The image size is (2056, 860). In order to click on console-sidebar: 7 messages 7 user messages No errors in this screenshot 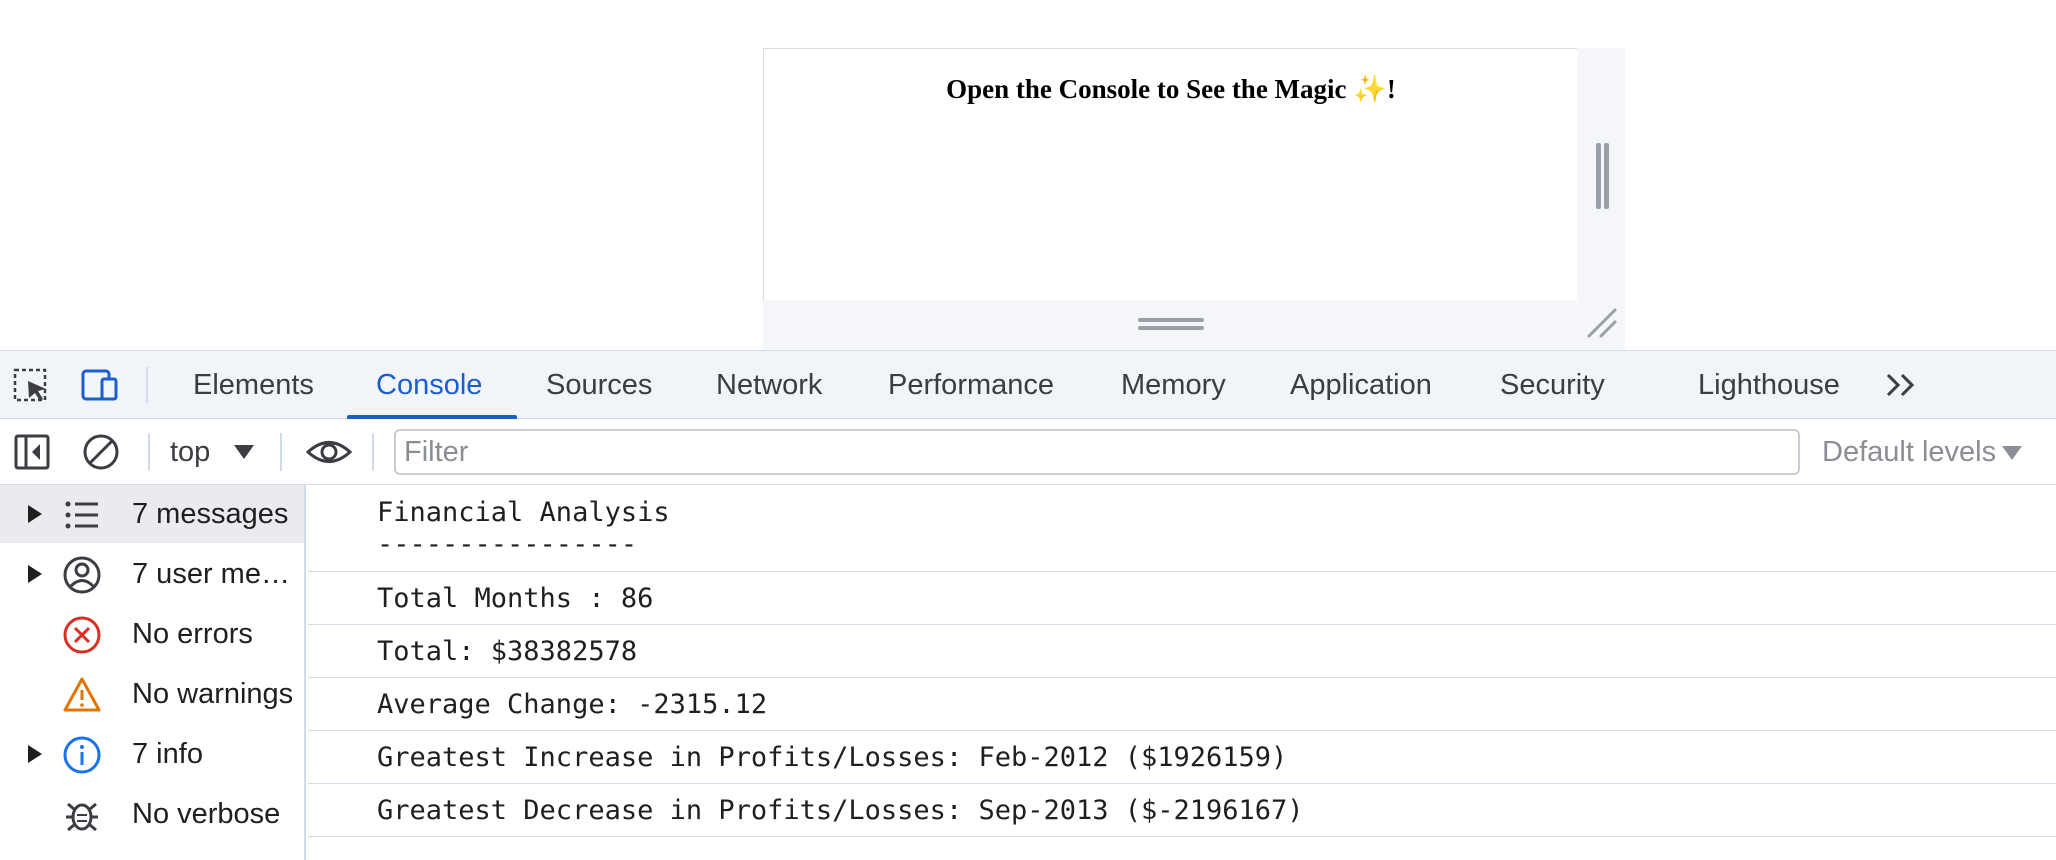, I will do `click(153, 672)`.